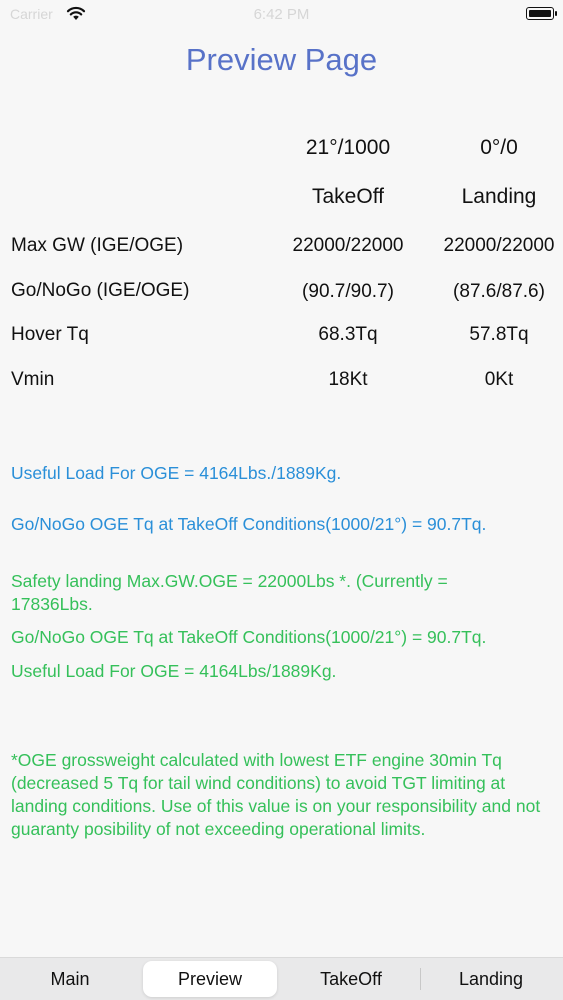  What do you see at coordinates (348, 379) in the screenshot?
I see `takeoff-vmin-value: 18Kt` at bounding box center [348, 379].